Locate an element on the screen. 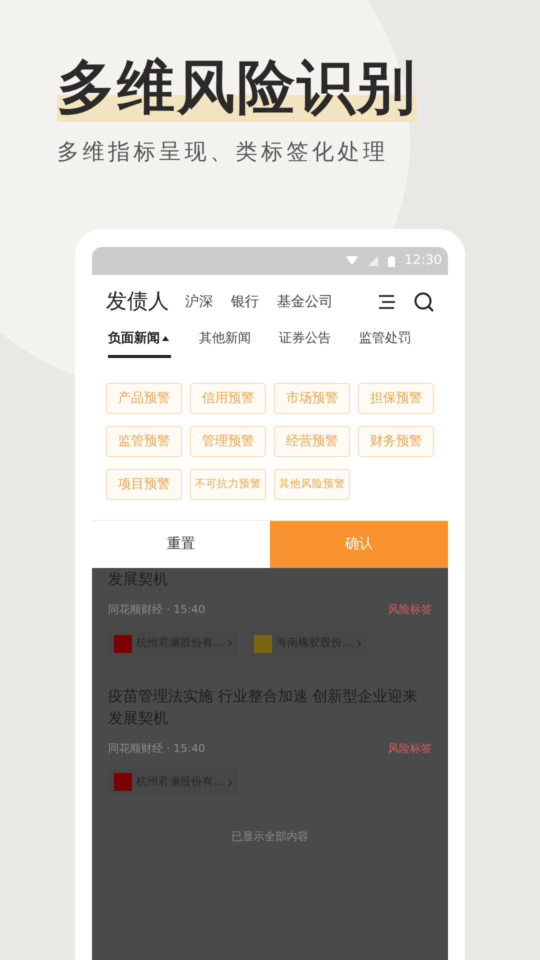 The width and height of the screenshot is (540, 960). warning-tag: 项目预警 is located at coordinates (144, 484).